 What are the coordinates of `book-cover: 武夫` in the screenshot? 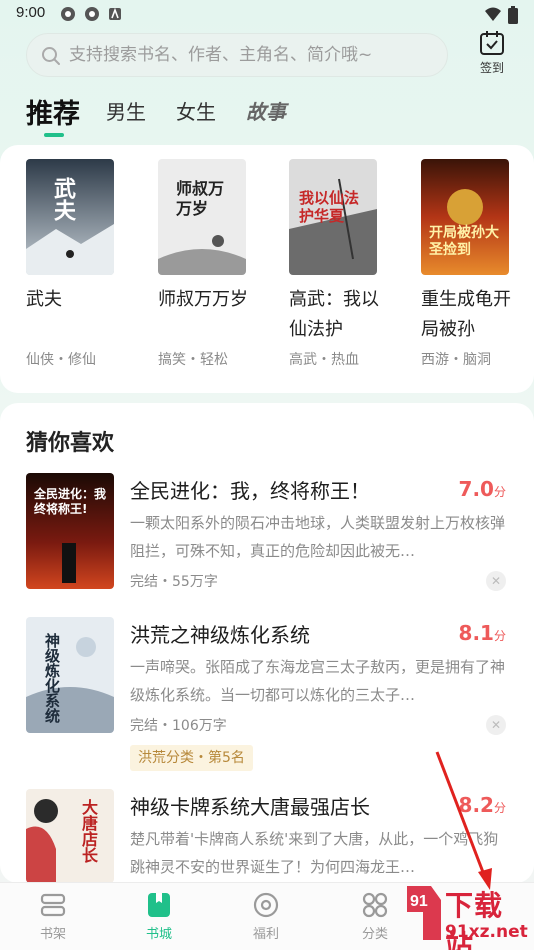 It's located at (70, 217).